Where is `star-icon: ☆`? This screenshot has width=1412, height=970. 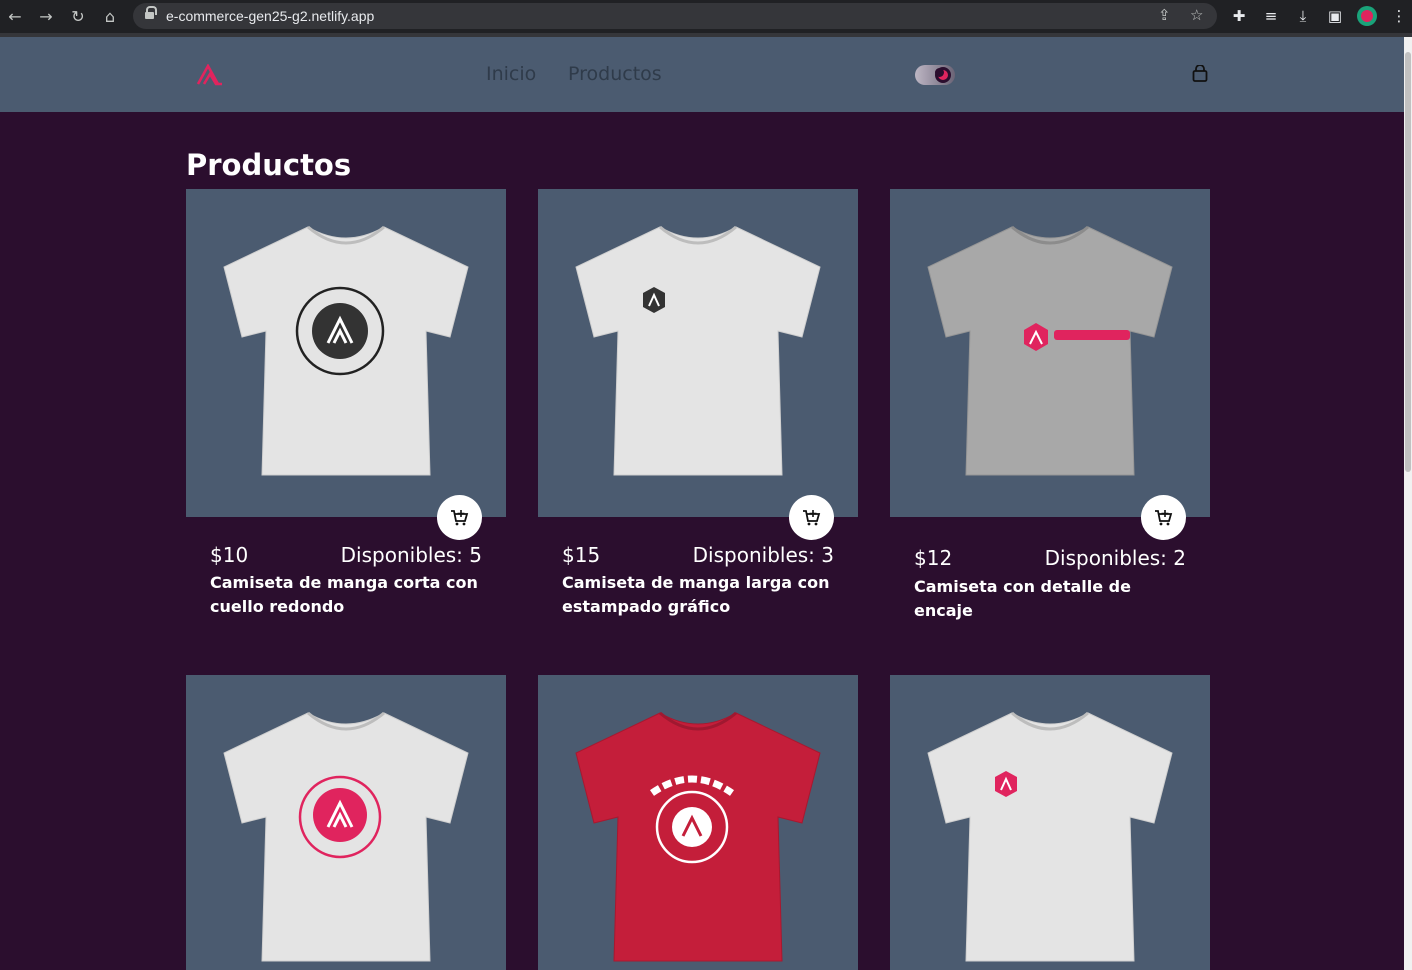 star-icon: ☆ is located at coordinates (1196, 15).